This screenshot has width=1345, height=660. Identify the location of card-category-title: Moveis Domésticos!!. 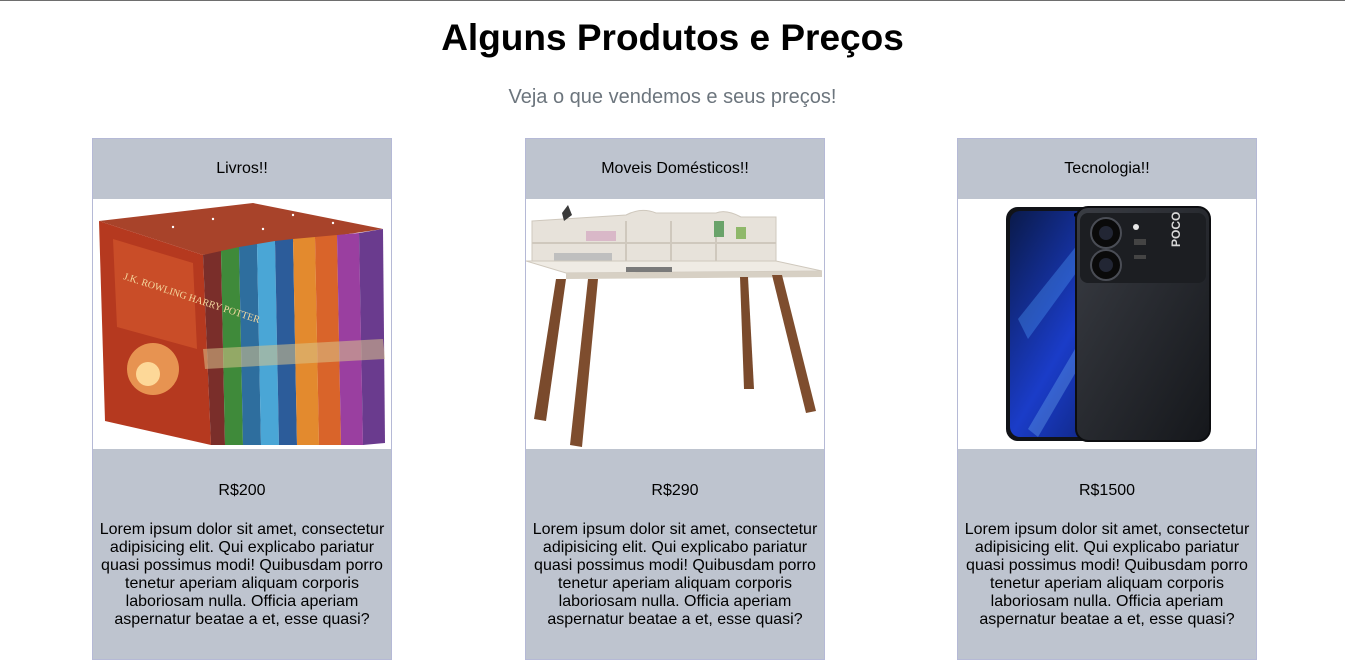
(675, 168).